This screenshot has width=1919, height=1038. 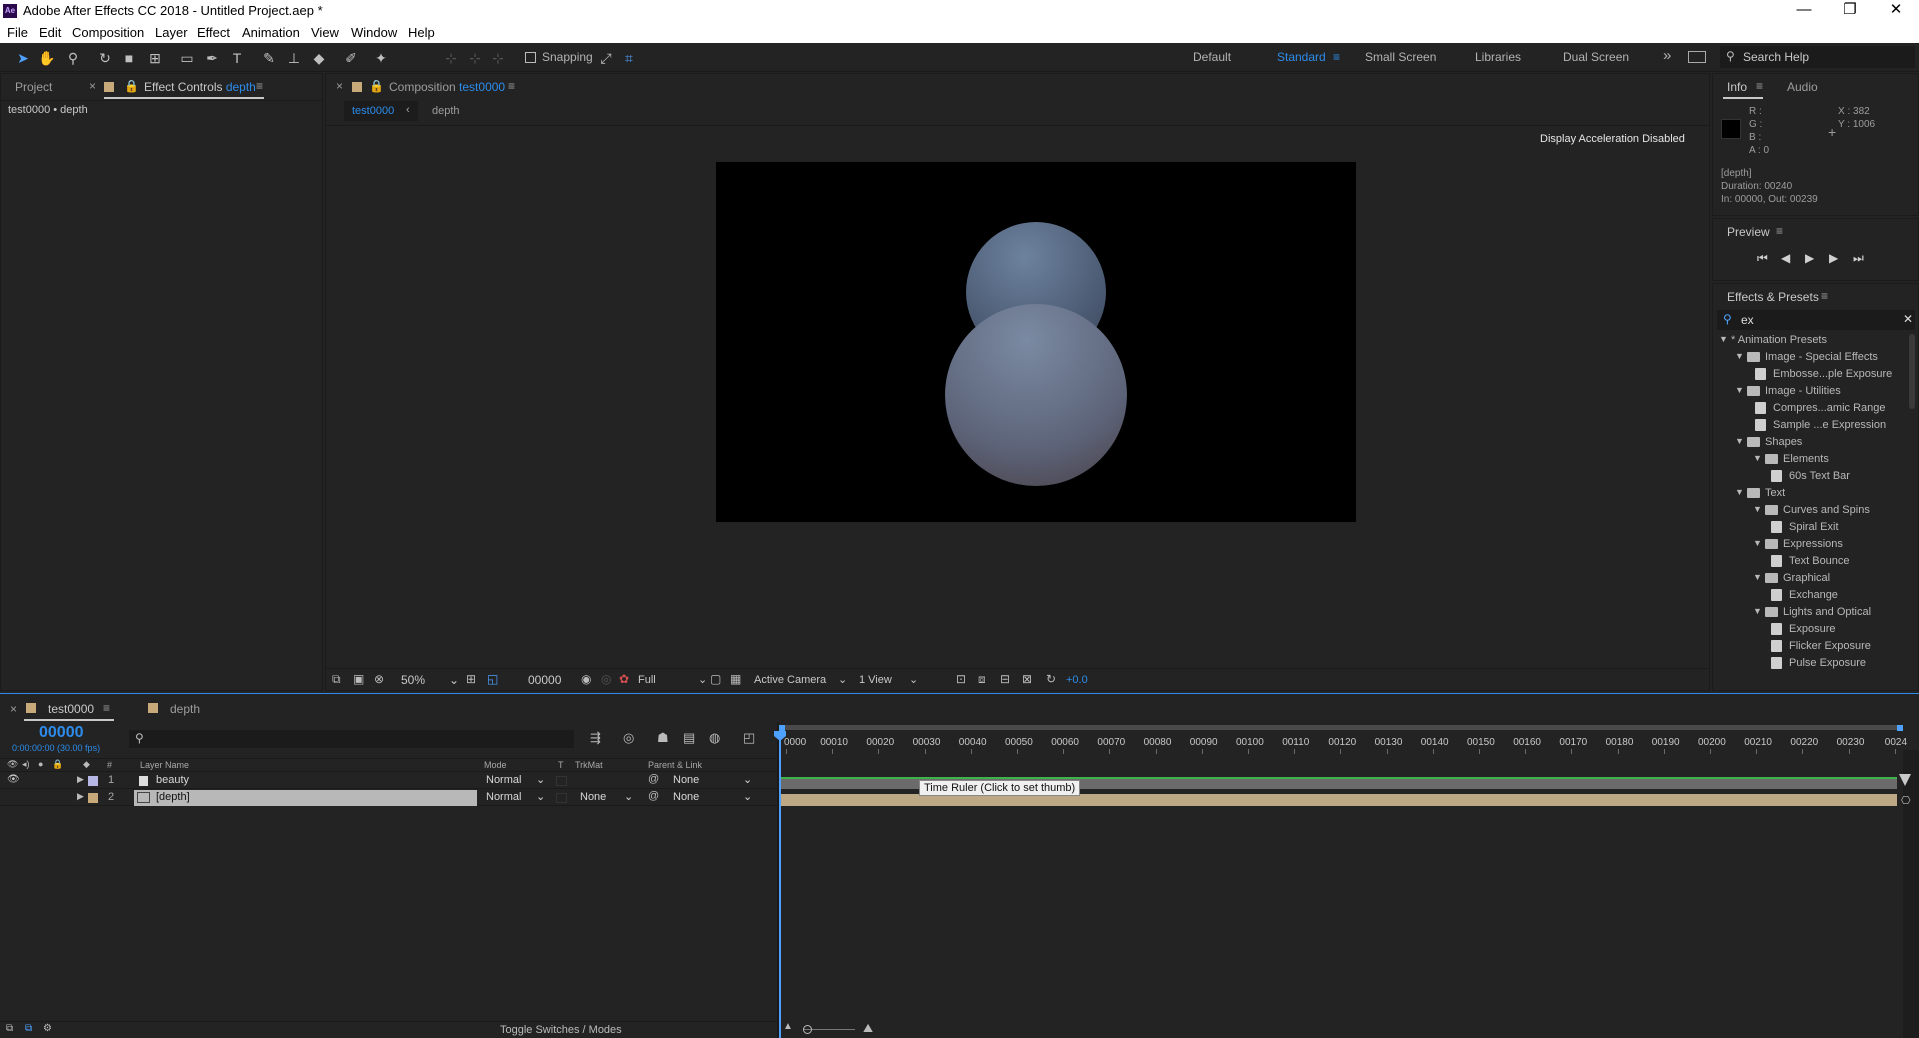 I want to click on tab-composition: Composition test0000, so click(x=447, y=87).